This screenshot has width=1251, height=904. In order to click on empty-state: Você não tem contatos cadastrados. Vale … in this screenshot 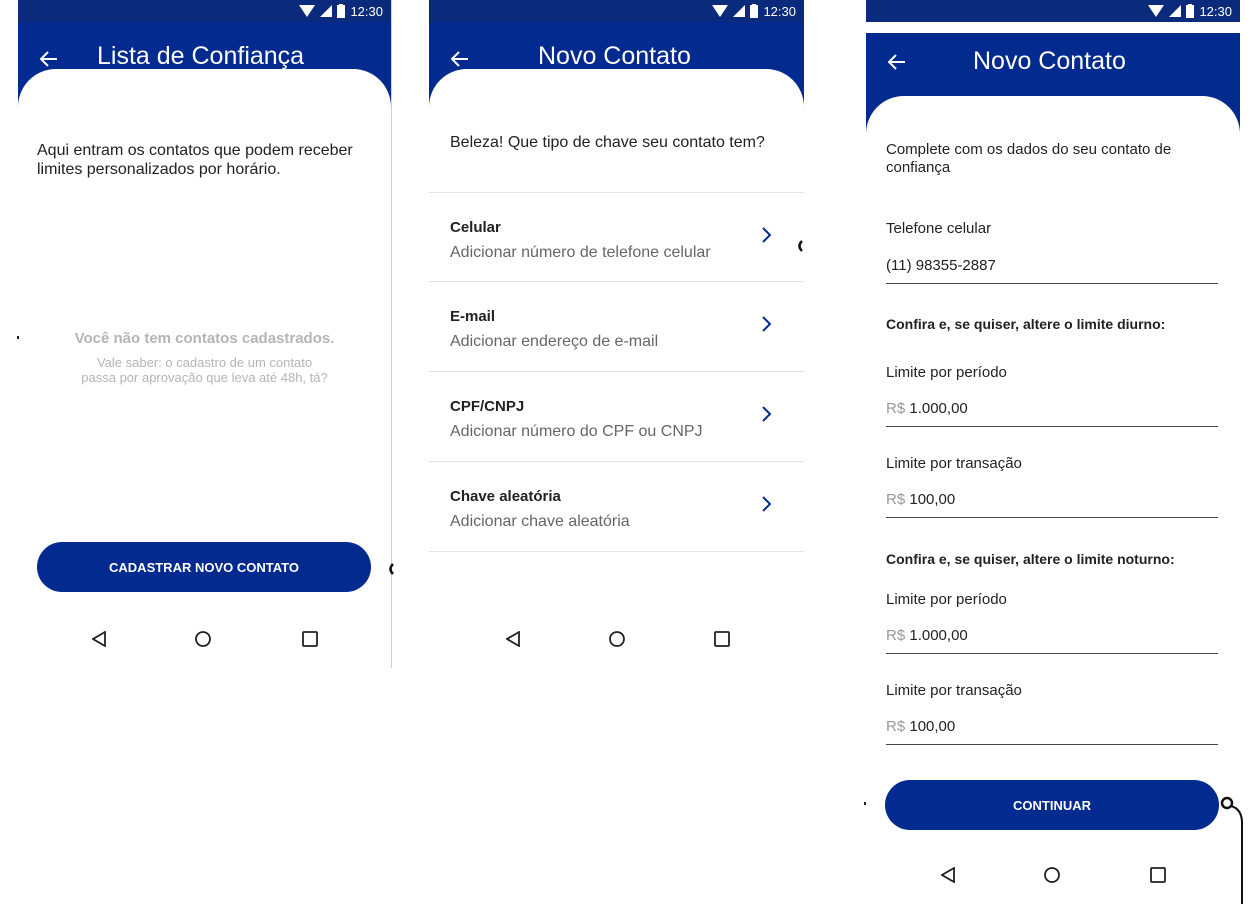, I will do `click(204, 357)`.